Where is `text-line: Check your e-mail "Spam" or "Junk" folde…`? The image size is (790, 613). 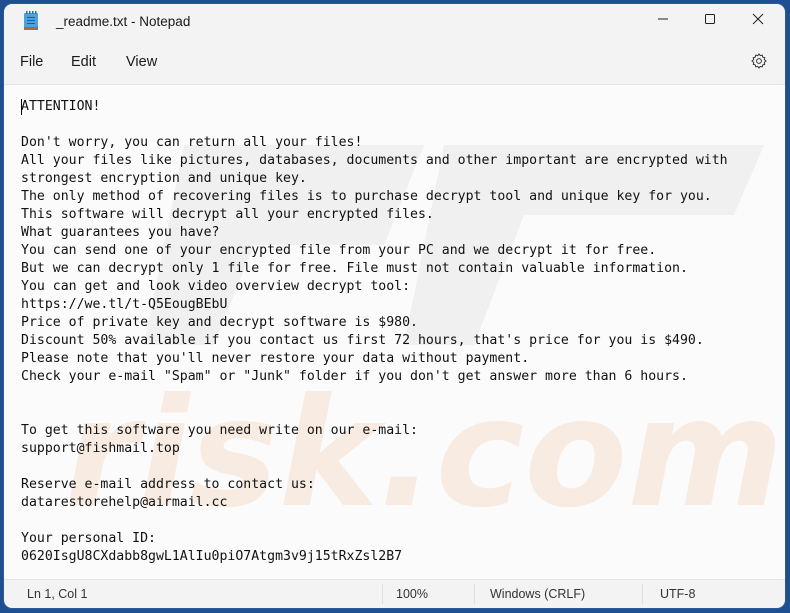 text-line: Check your e-mail "Spam" or "Junk" folde… is located at coordinates (354, 376).